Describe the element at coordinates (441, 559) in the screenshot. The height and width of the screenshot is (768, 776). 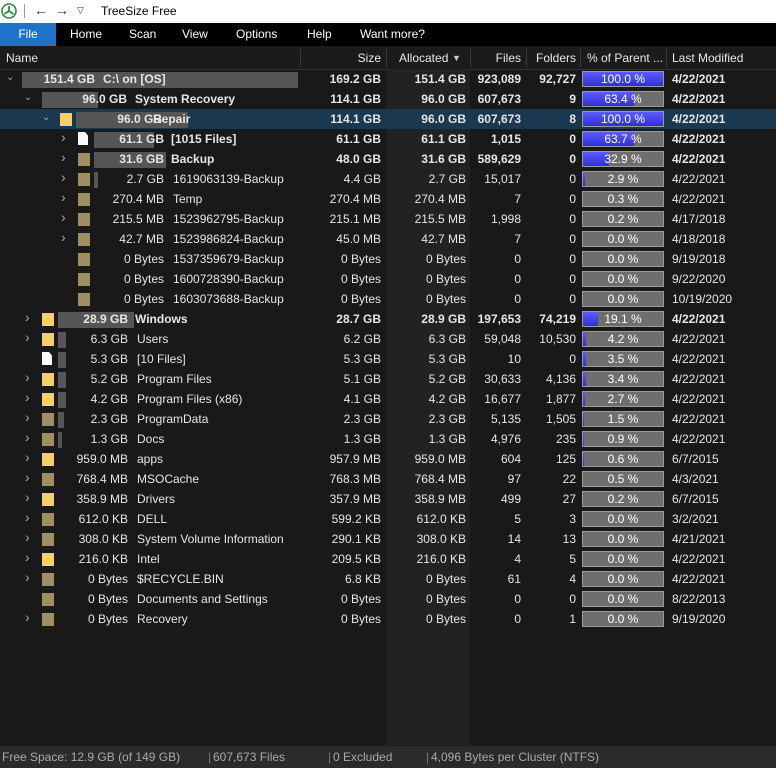
I see `row-allocated: 216.0 KB` at that location.